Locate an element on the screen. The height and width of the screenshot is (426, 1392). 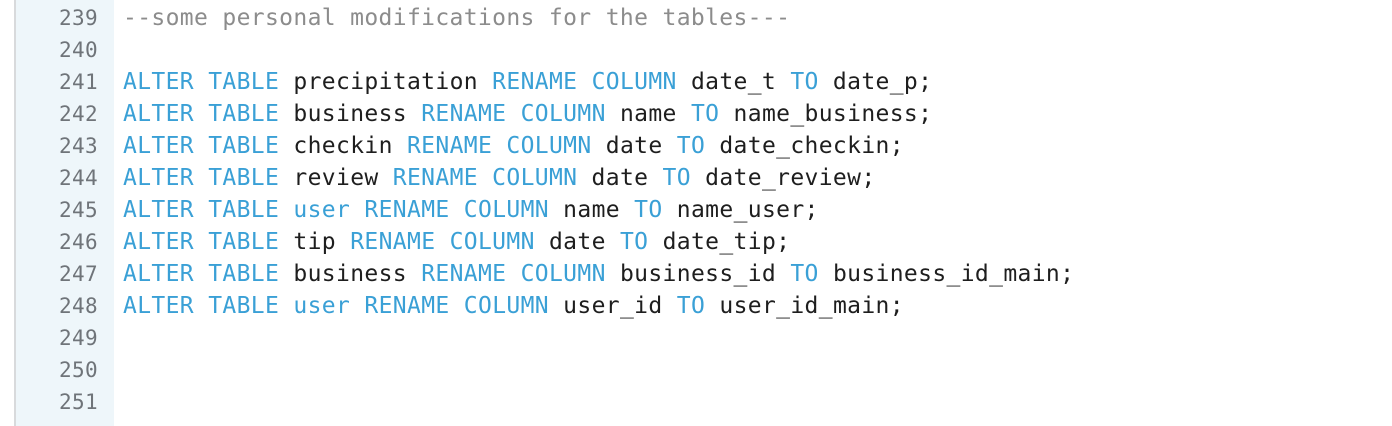
line-number: 243 is located at coordinates (78, 146).